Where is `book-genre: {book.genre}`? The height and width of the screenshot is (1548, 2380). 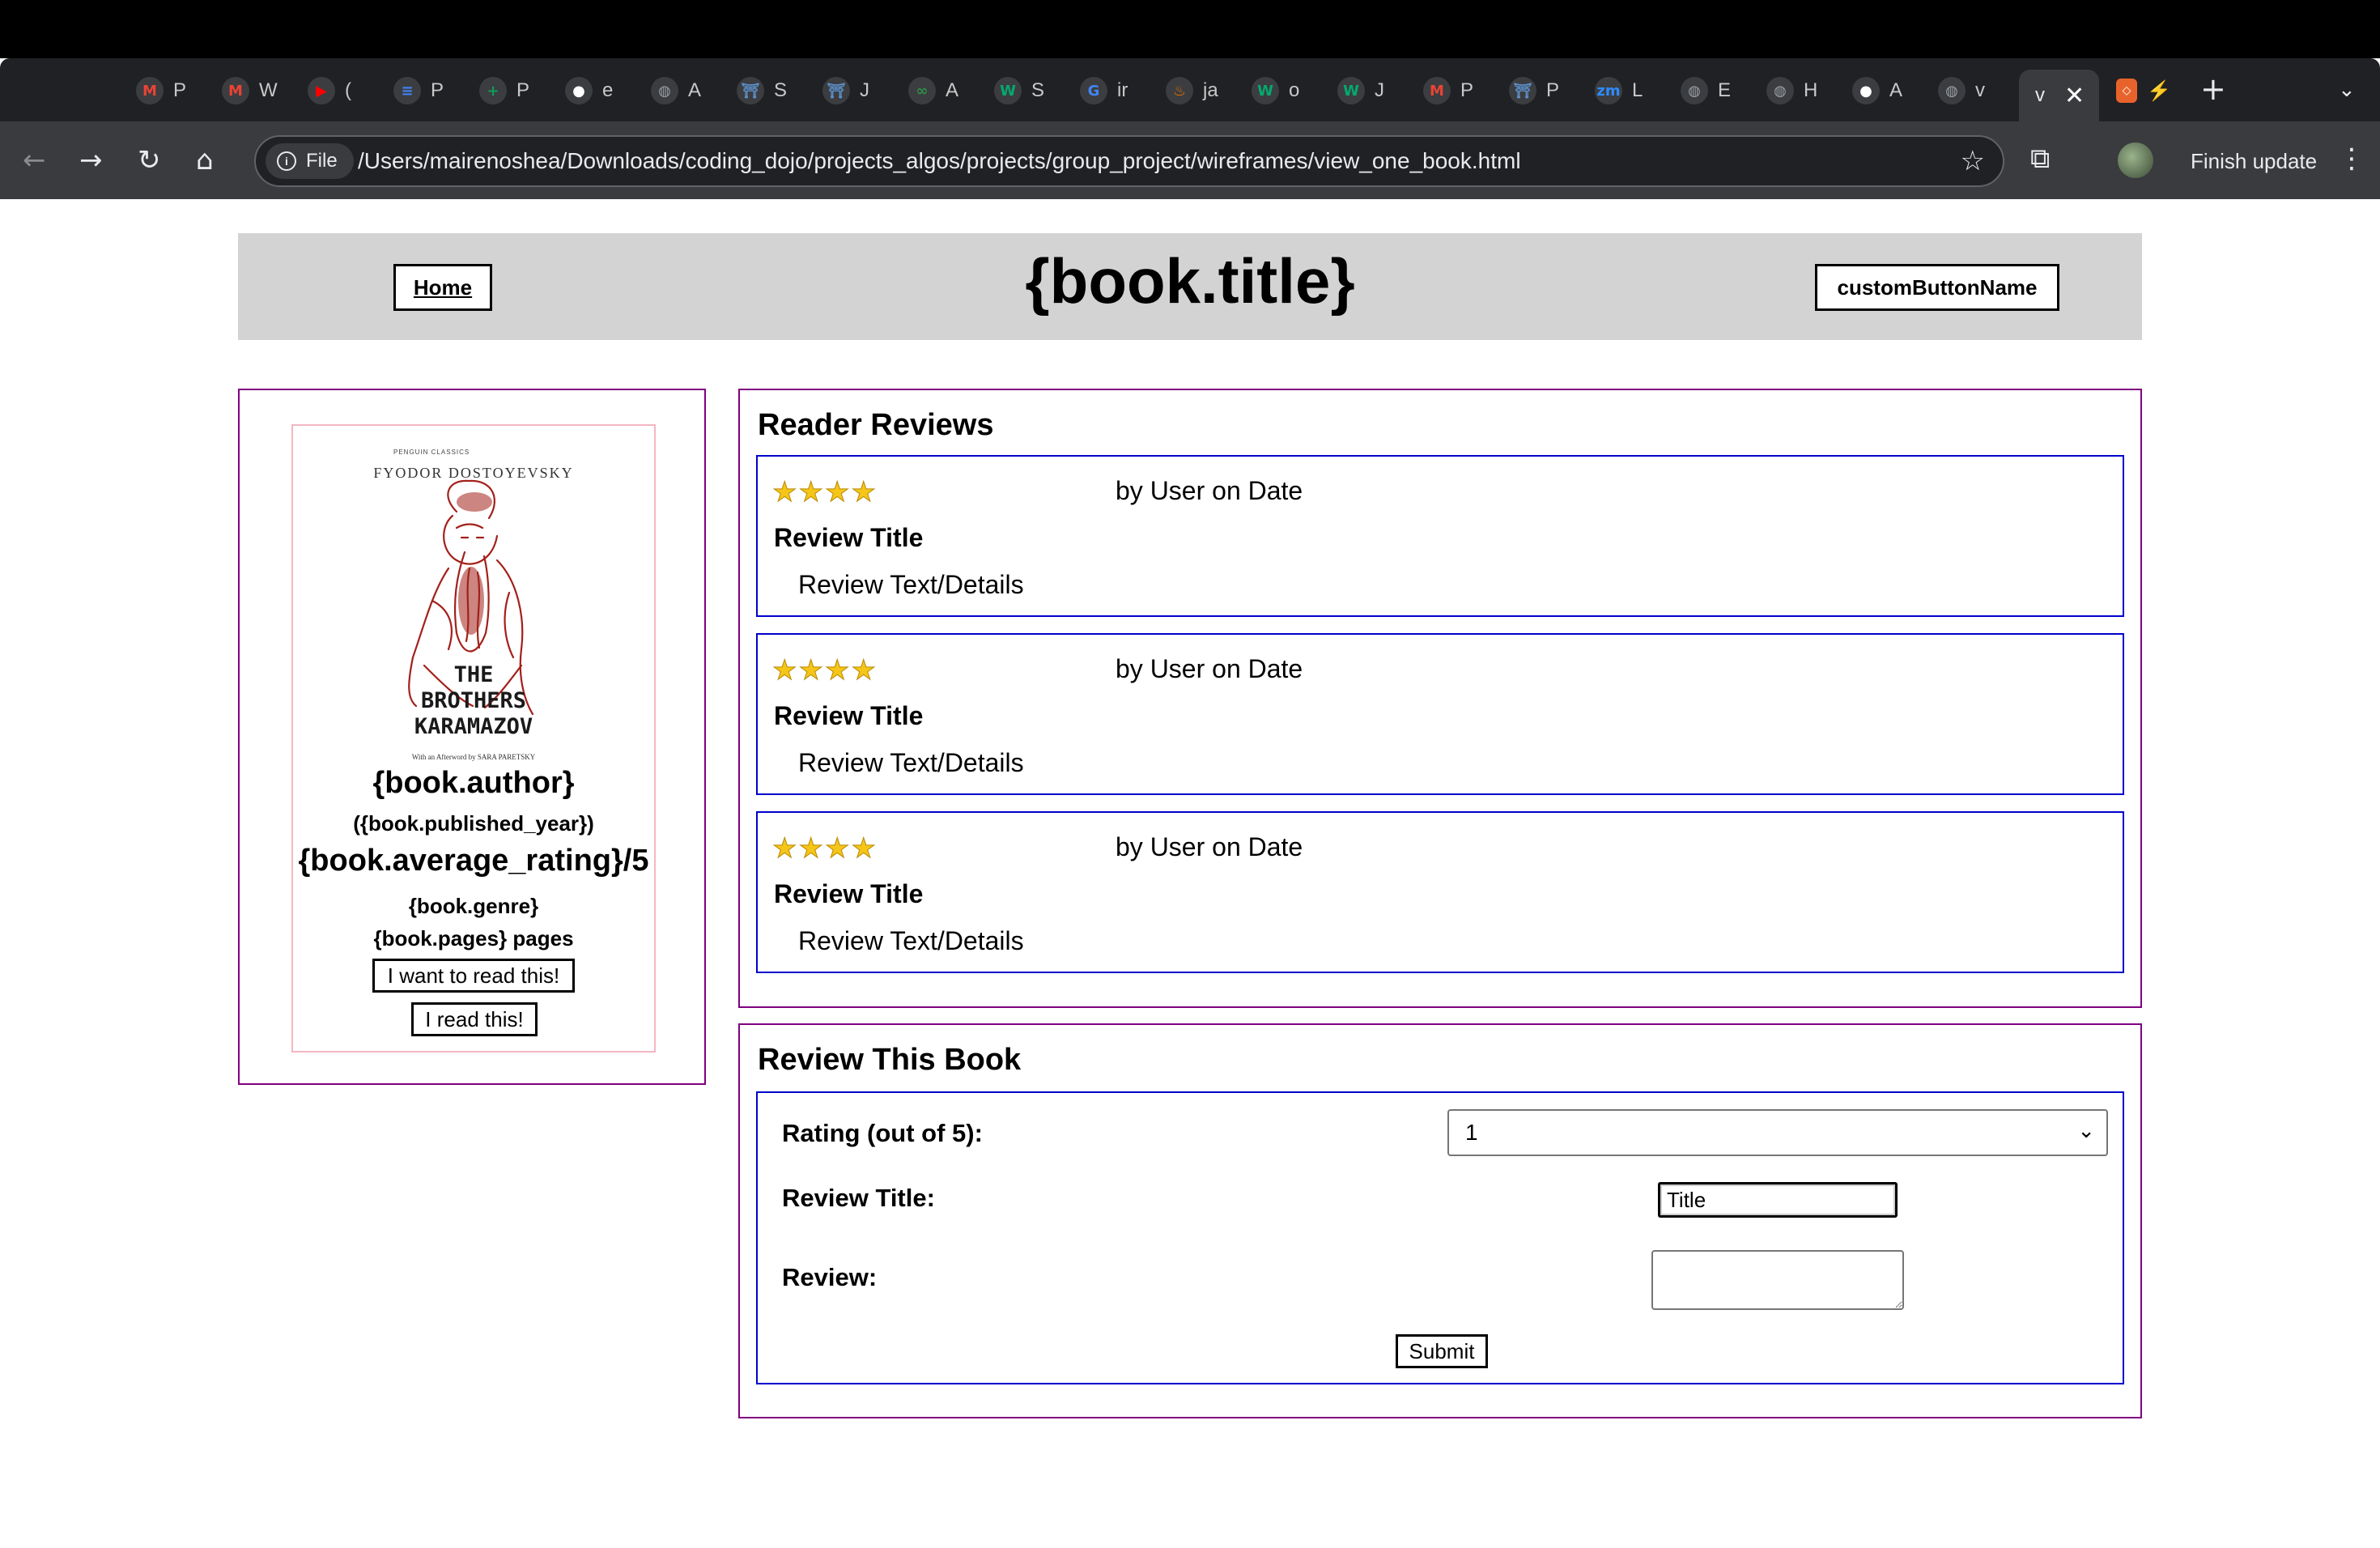
book-genre: {book.genre} is located at coordinates (474, 906).